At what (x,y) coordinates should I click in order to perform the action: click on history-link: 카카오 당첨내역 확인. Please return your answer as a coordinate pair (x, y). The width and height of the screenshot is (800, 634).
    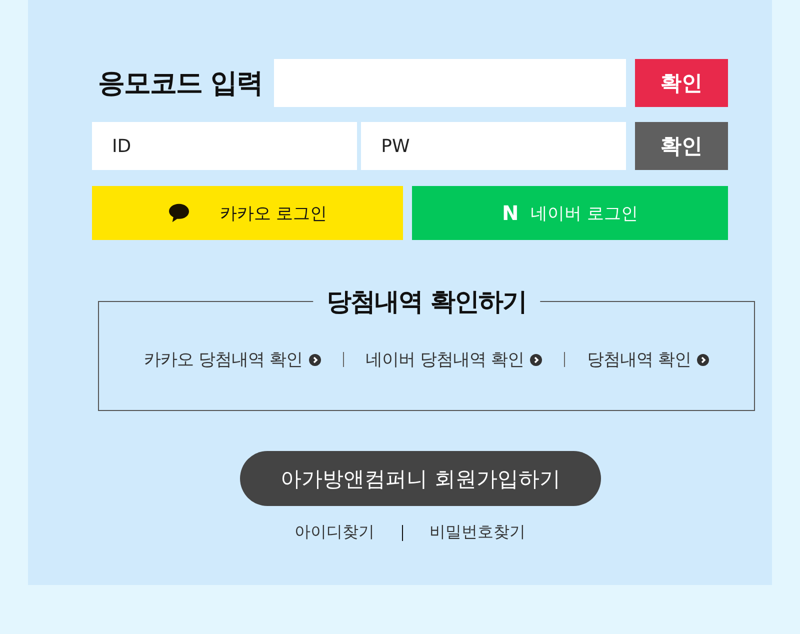
    Looking at the image, I should click on (232, 359).